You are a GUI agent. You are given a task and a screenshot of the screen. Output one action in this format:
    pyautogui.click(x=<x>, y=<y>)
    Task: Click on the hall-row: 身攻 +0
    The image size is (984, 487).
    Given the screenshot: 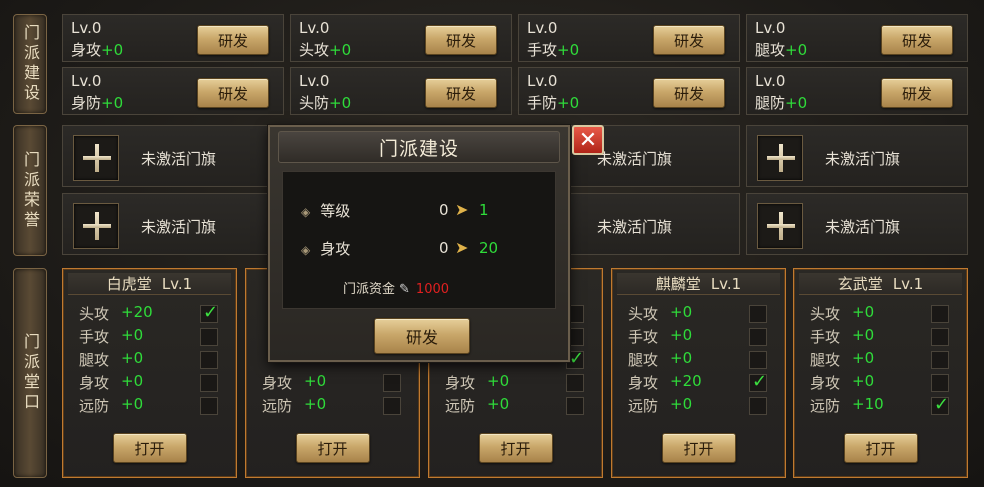 What is the action you would take?
    pyautogui.click(x=333, y=383)
    